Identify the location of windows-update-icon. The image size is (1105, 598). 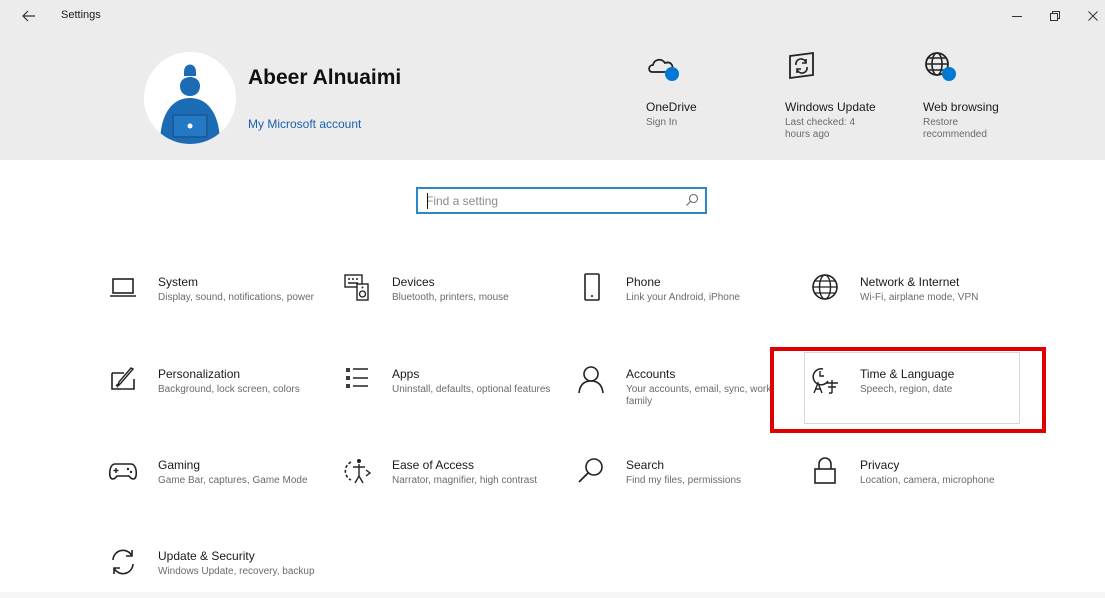
(801, 65).